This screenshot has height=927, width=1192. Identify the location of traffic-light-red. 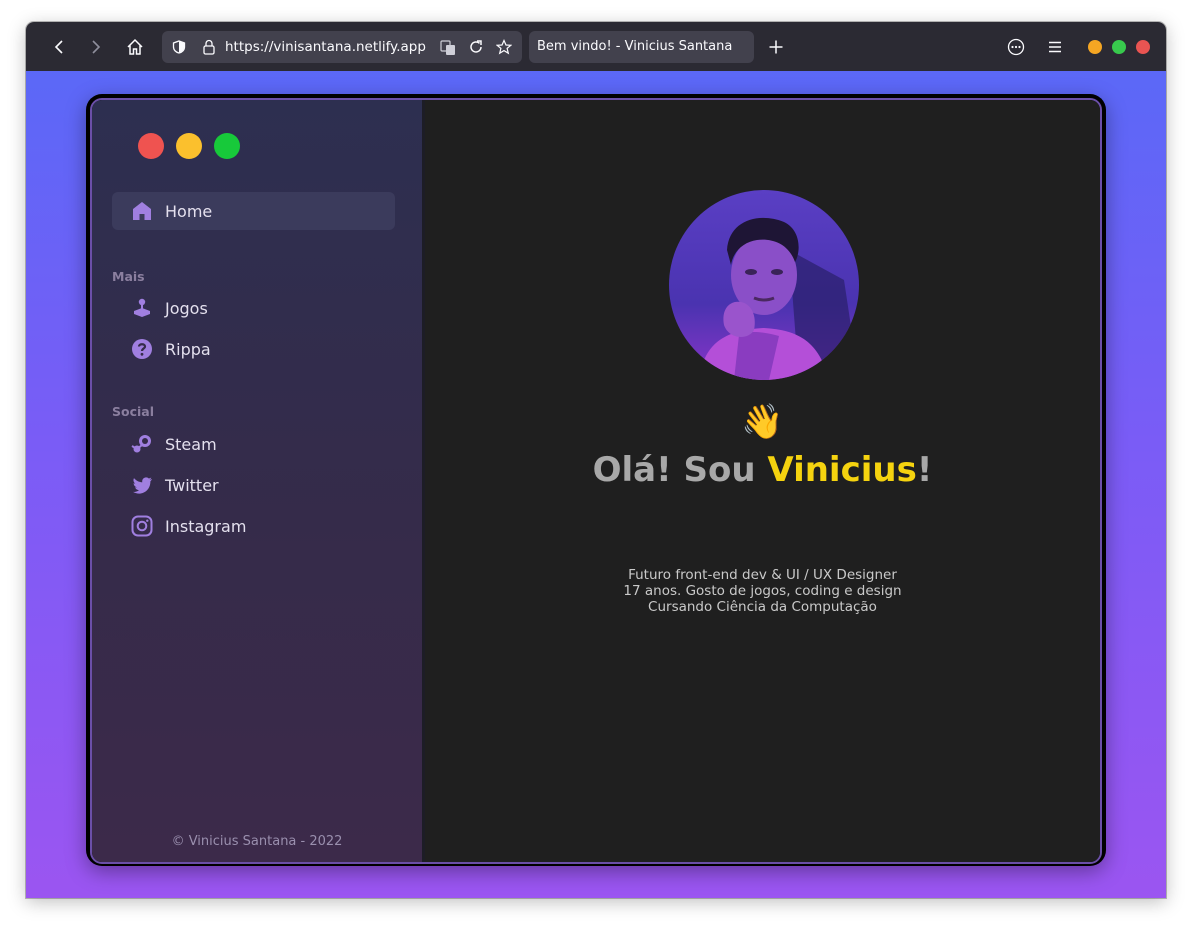
(151, 146).